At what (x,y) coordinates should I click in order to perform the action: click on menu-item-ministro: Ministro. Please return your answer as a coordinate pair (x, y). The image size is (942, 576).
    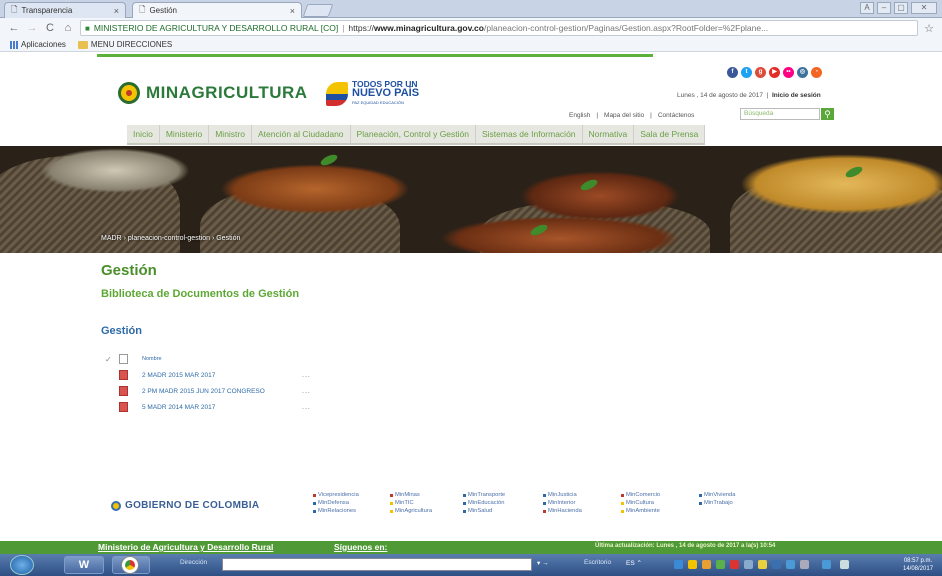
    Looking at the image, I should click on (230, 134).